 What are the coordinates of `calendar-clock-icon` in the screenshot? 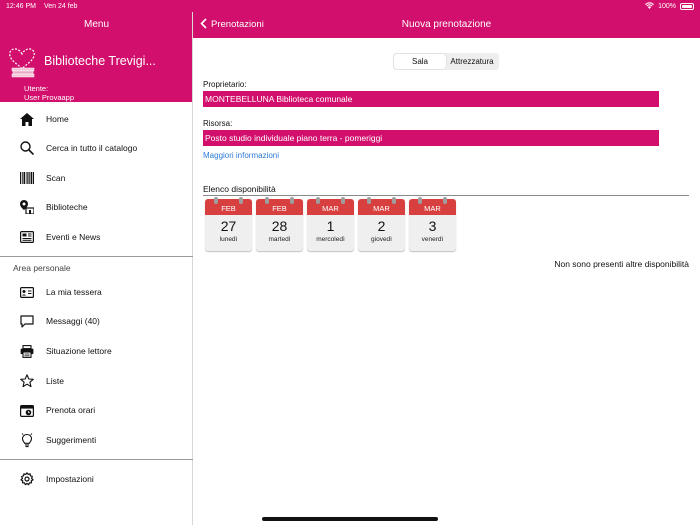 It's located at (27, 410).